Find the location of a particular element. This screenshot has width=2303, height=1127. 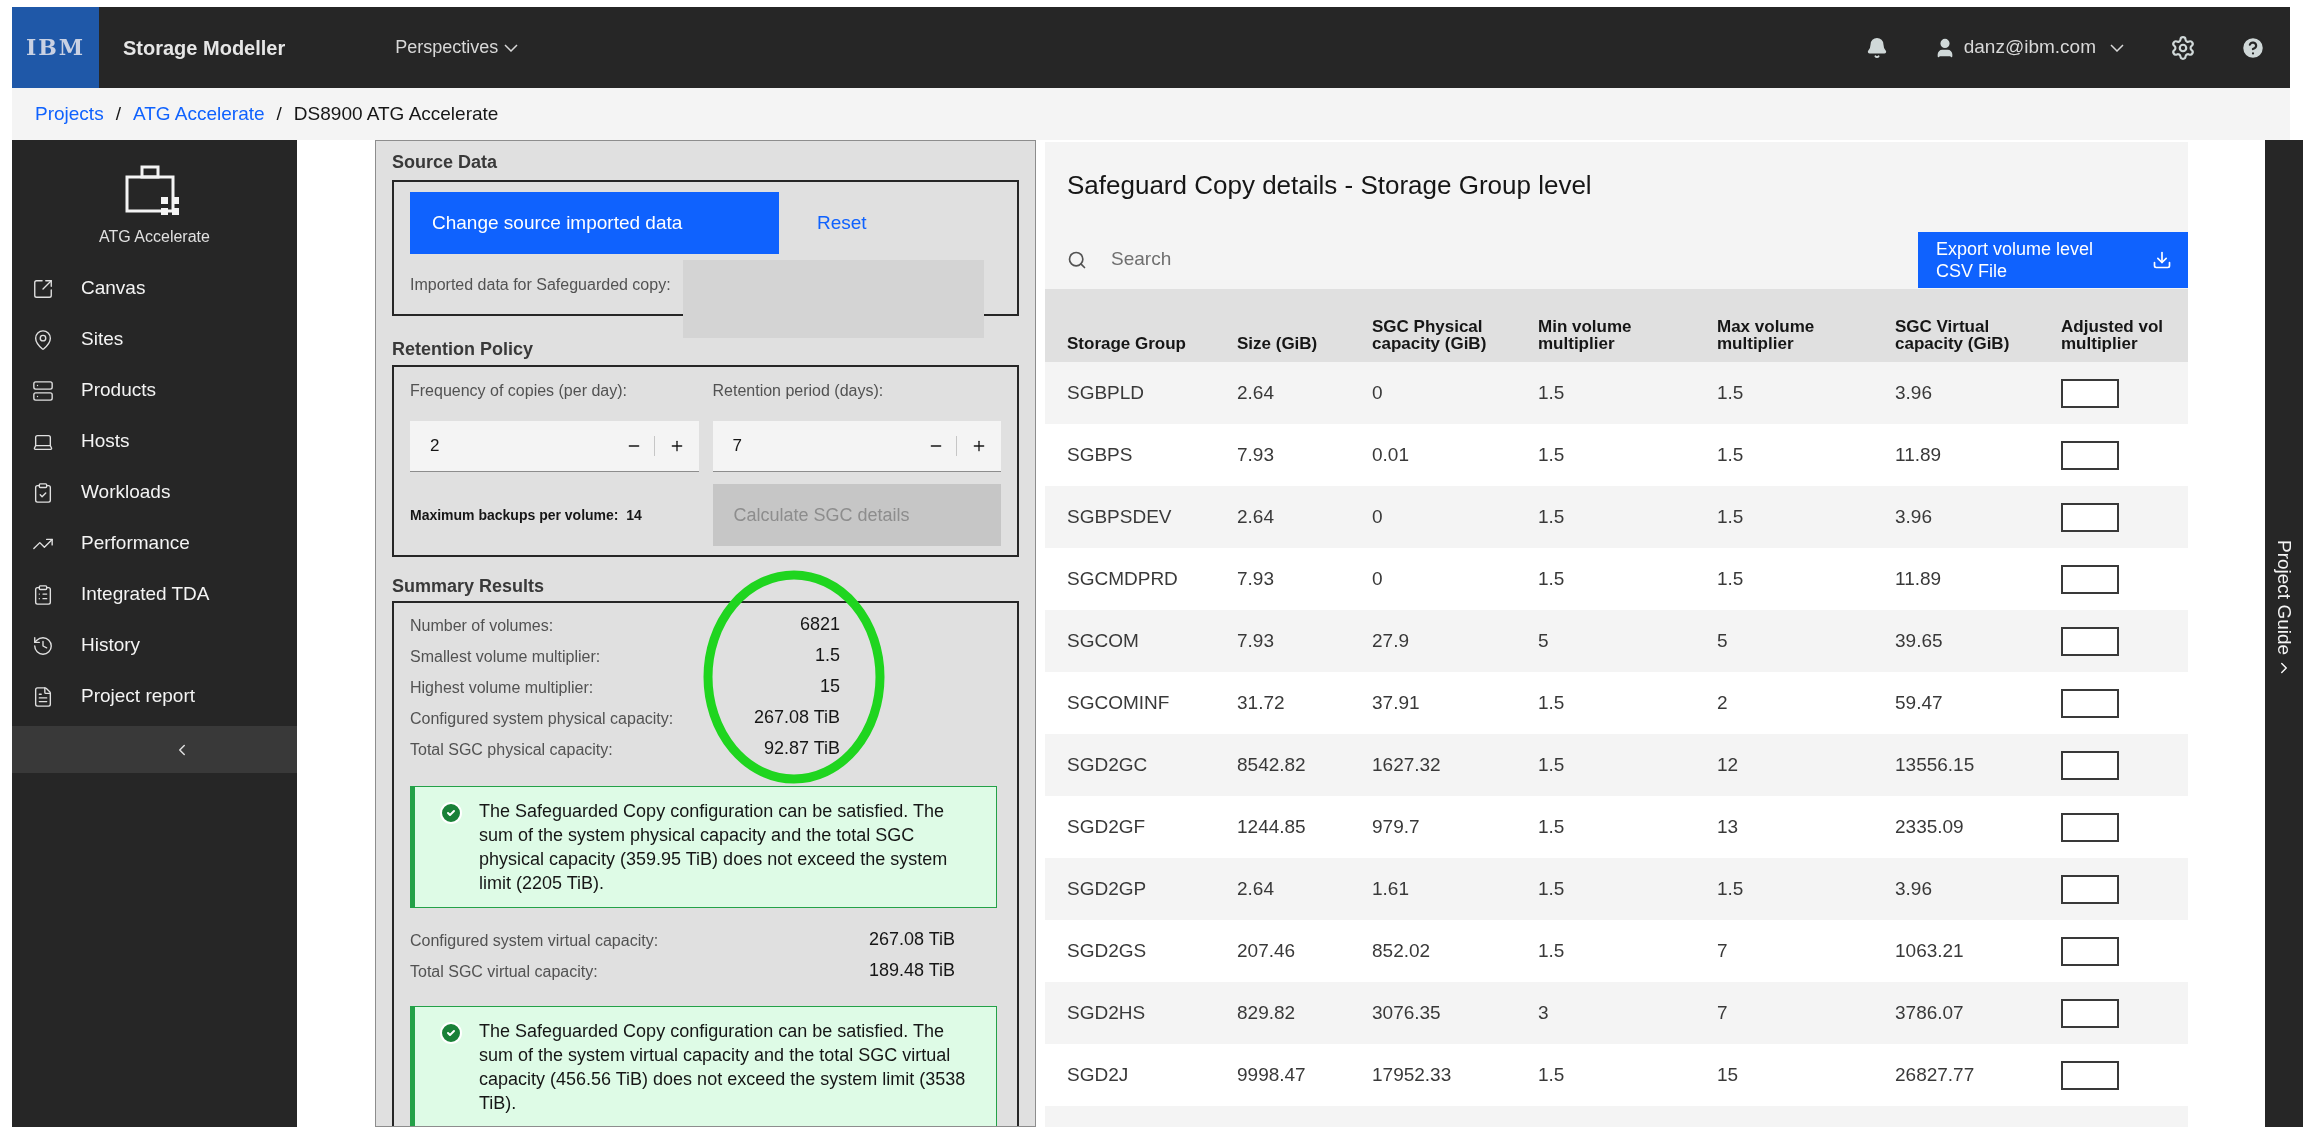

table-cell-text: 13556.15 is located at coordinates (1935, 764).